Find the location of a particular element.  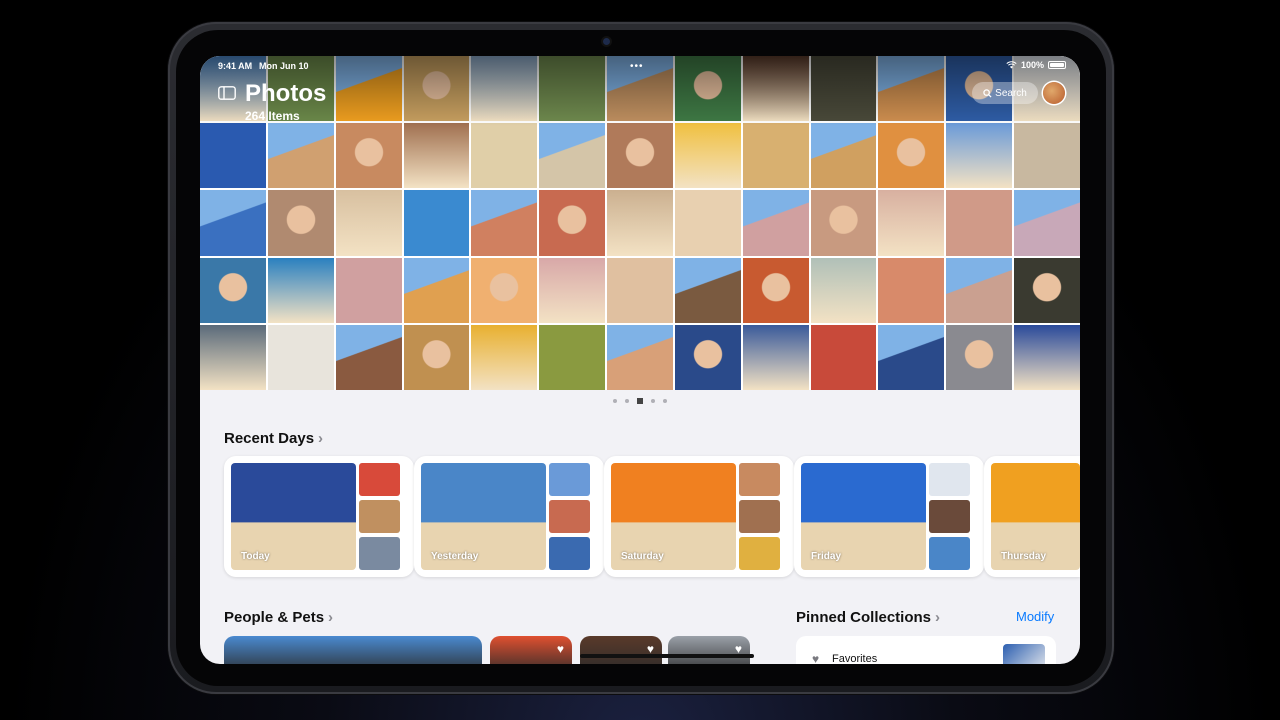

pinned-collections-heading: Pinned Collections › is located at coordinates (868, 617).